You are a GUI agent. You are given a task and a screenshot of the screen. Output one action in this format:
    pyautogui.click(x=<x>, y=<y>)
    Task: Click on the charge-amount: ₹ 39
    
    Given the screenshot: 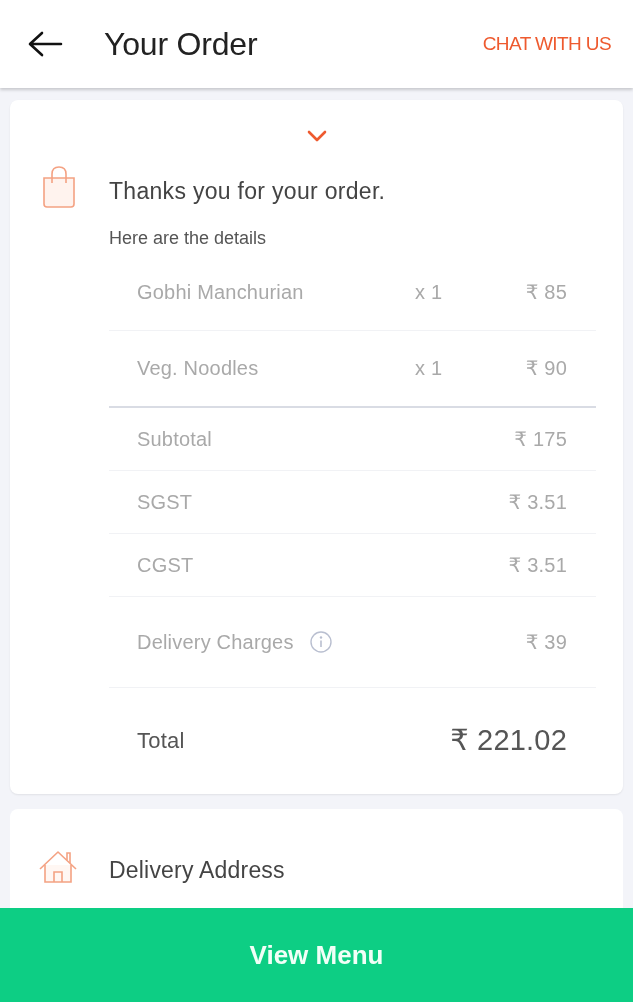 What is the action you would take?
    pyautogui.click(x=546, y=642)
    